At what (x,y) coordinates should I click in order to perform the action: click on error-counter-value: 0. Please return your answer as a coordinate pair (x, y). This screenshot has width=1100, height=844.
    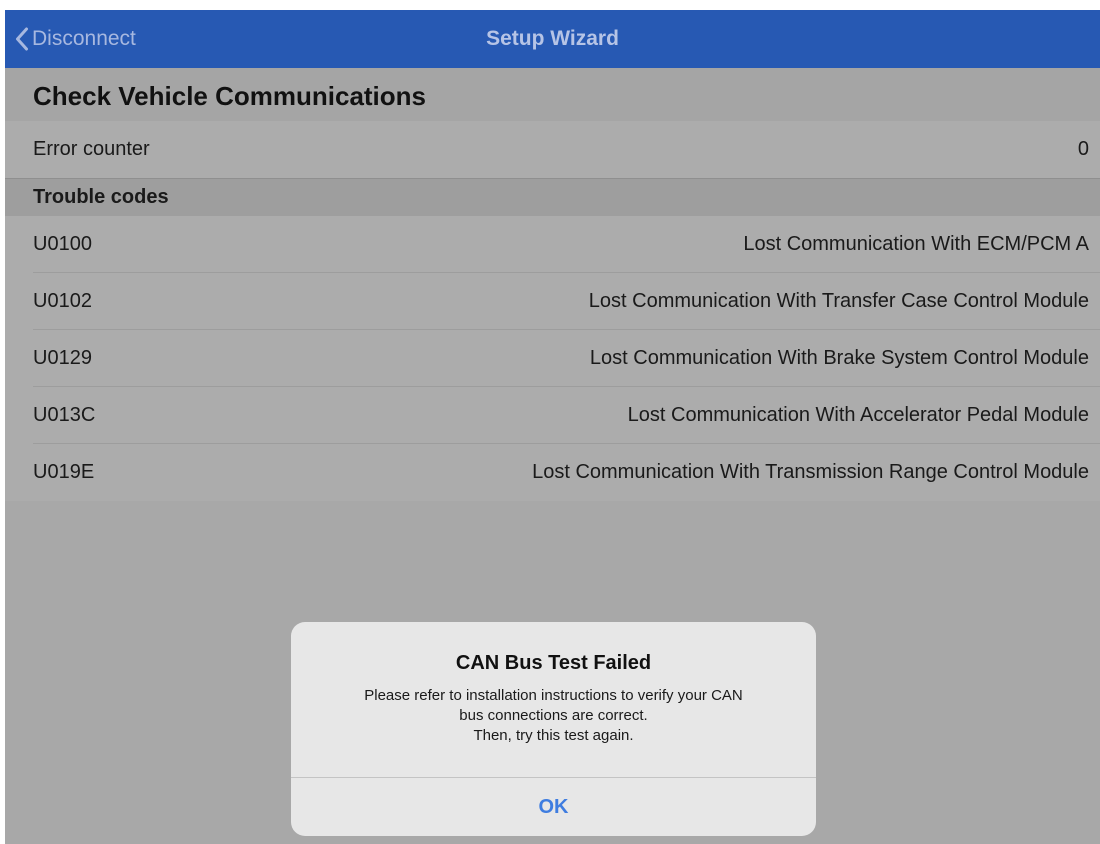
    Looking at the image, I should click on (1083, 149).